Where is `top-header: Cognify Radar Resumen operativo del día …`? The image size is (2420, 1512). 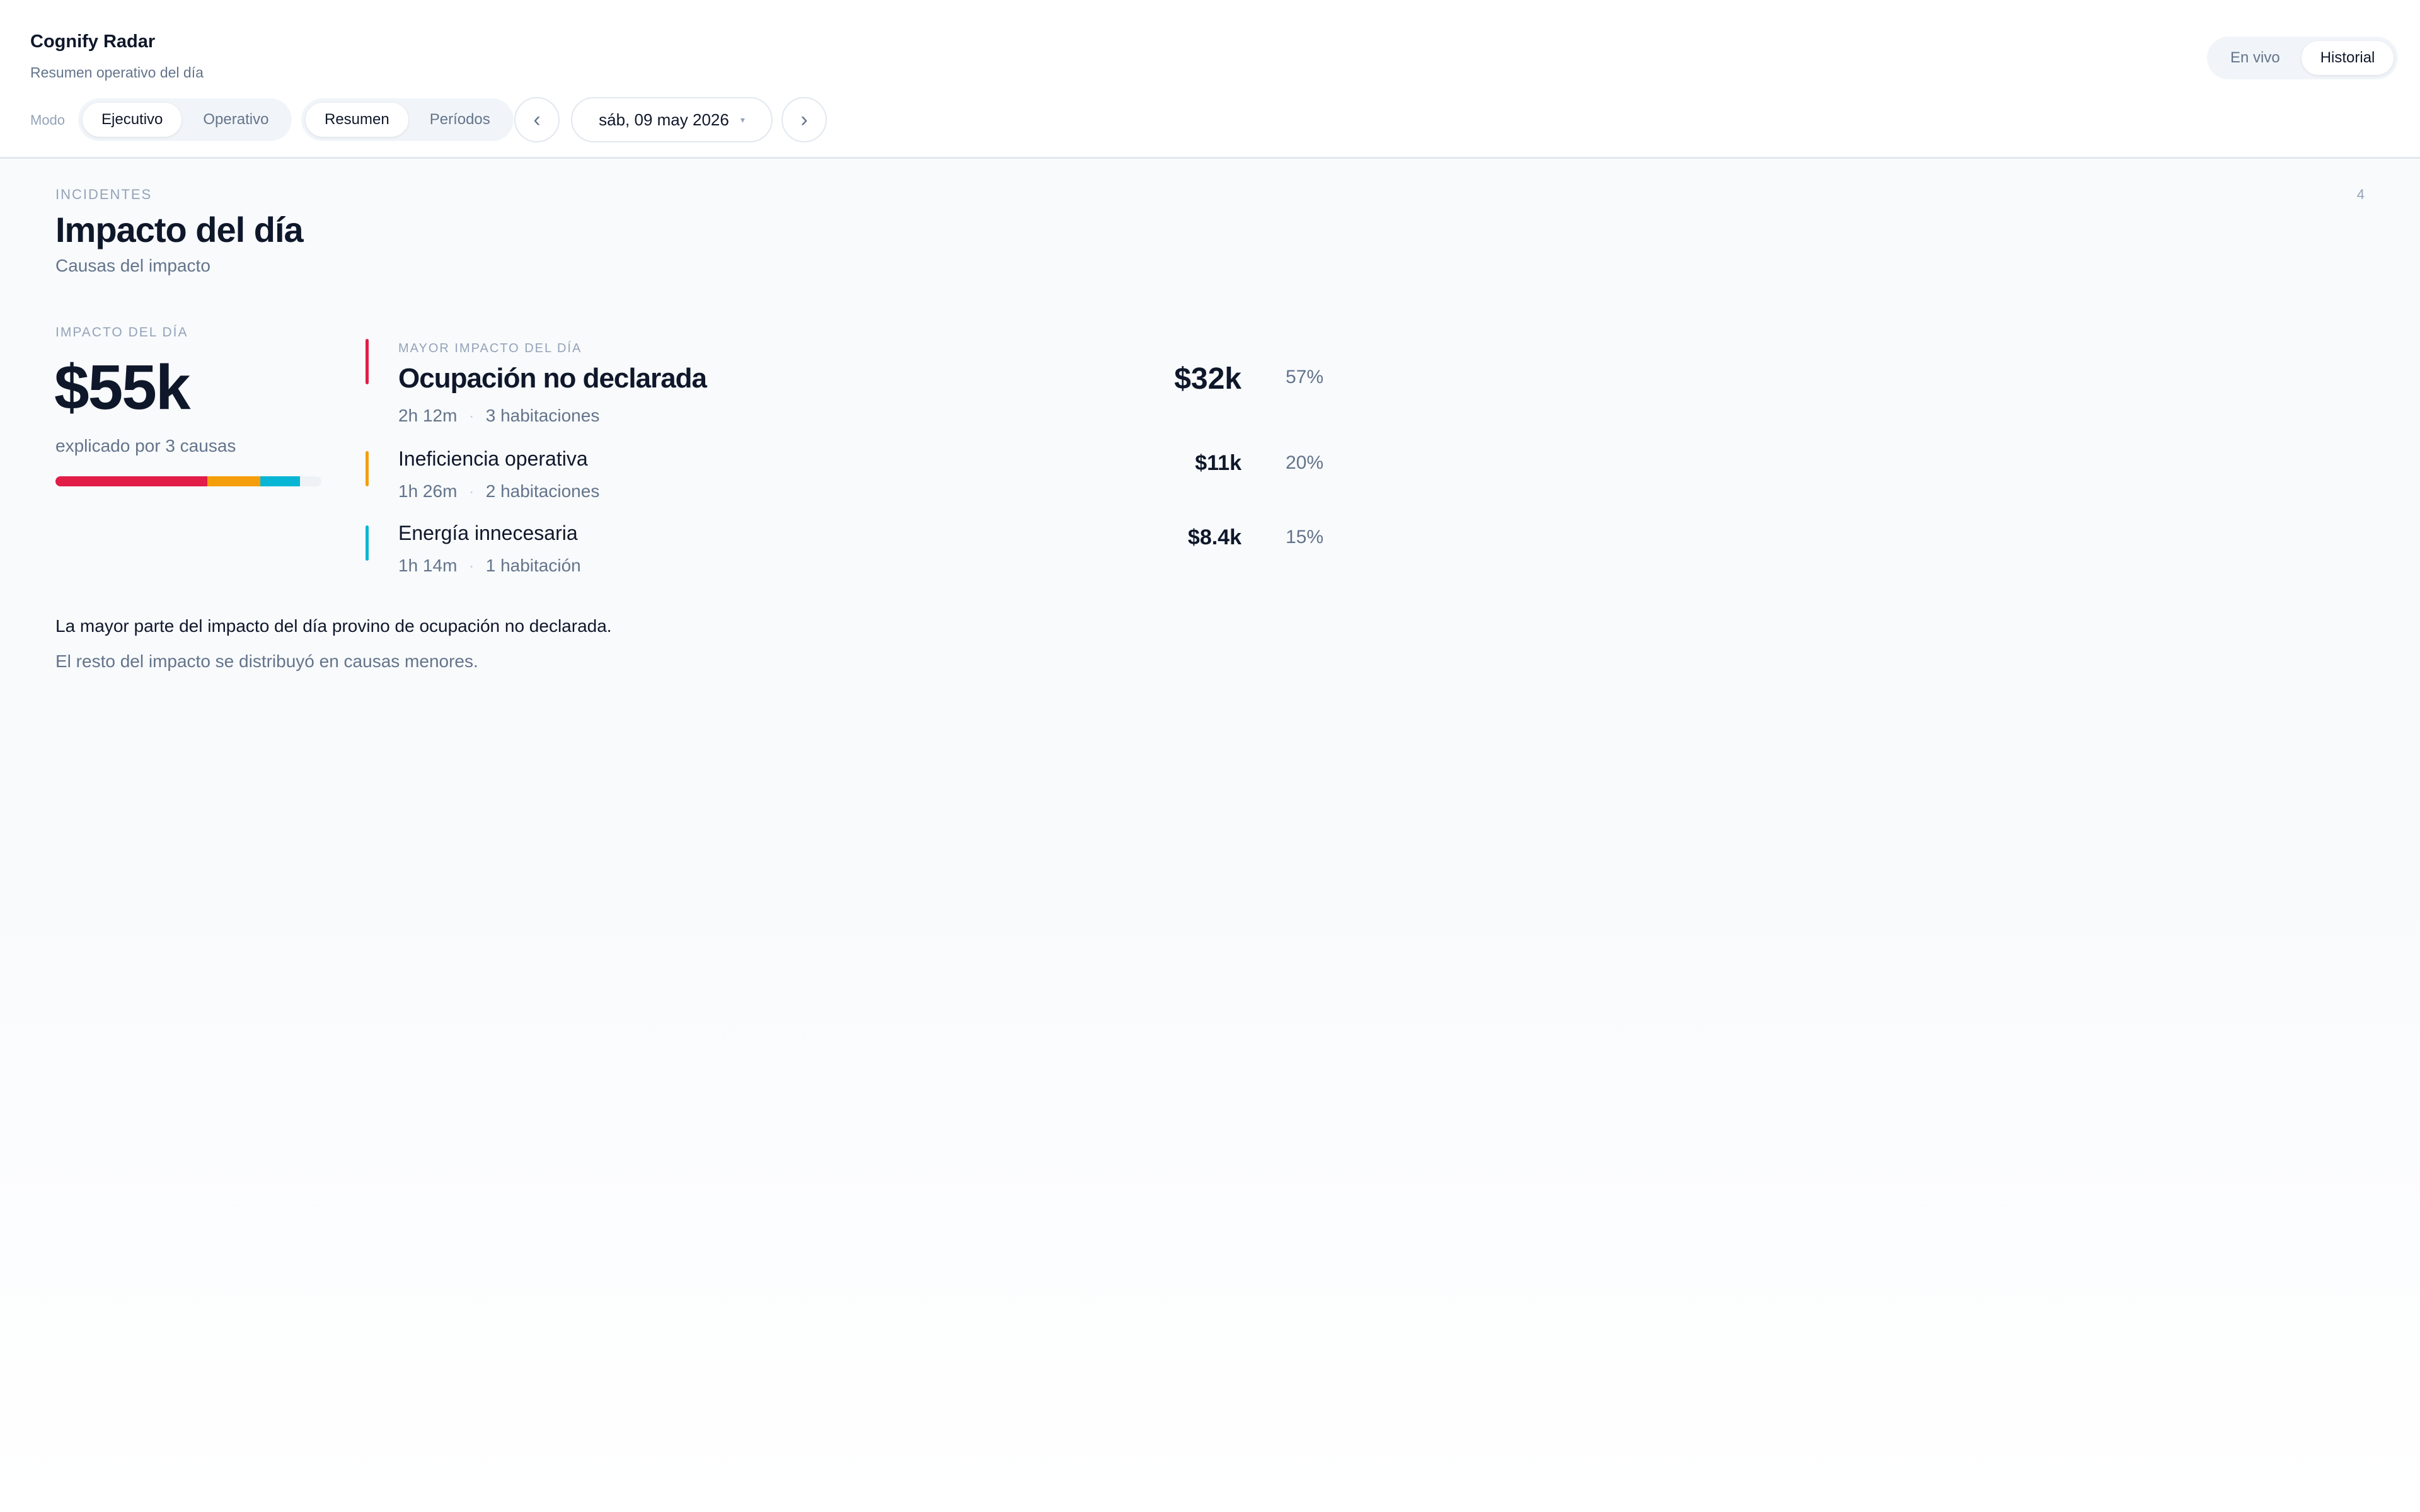 top-header: Cognify Radar Resumen operativo del día … is located at coordinates (1210, 79).